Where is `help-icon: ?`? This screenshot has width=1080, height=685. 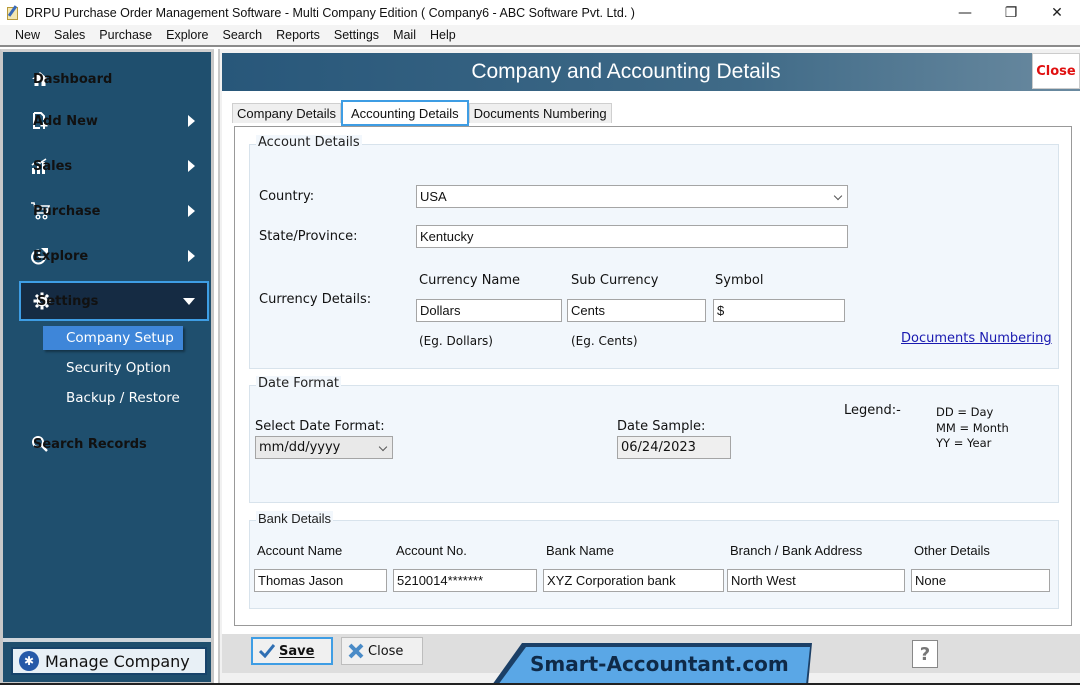 help-icon: ? is located at coordinates (925, 654).